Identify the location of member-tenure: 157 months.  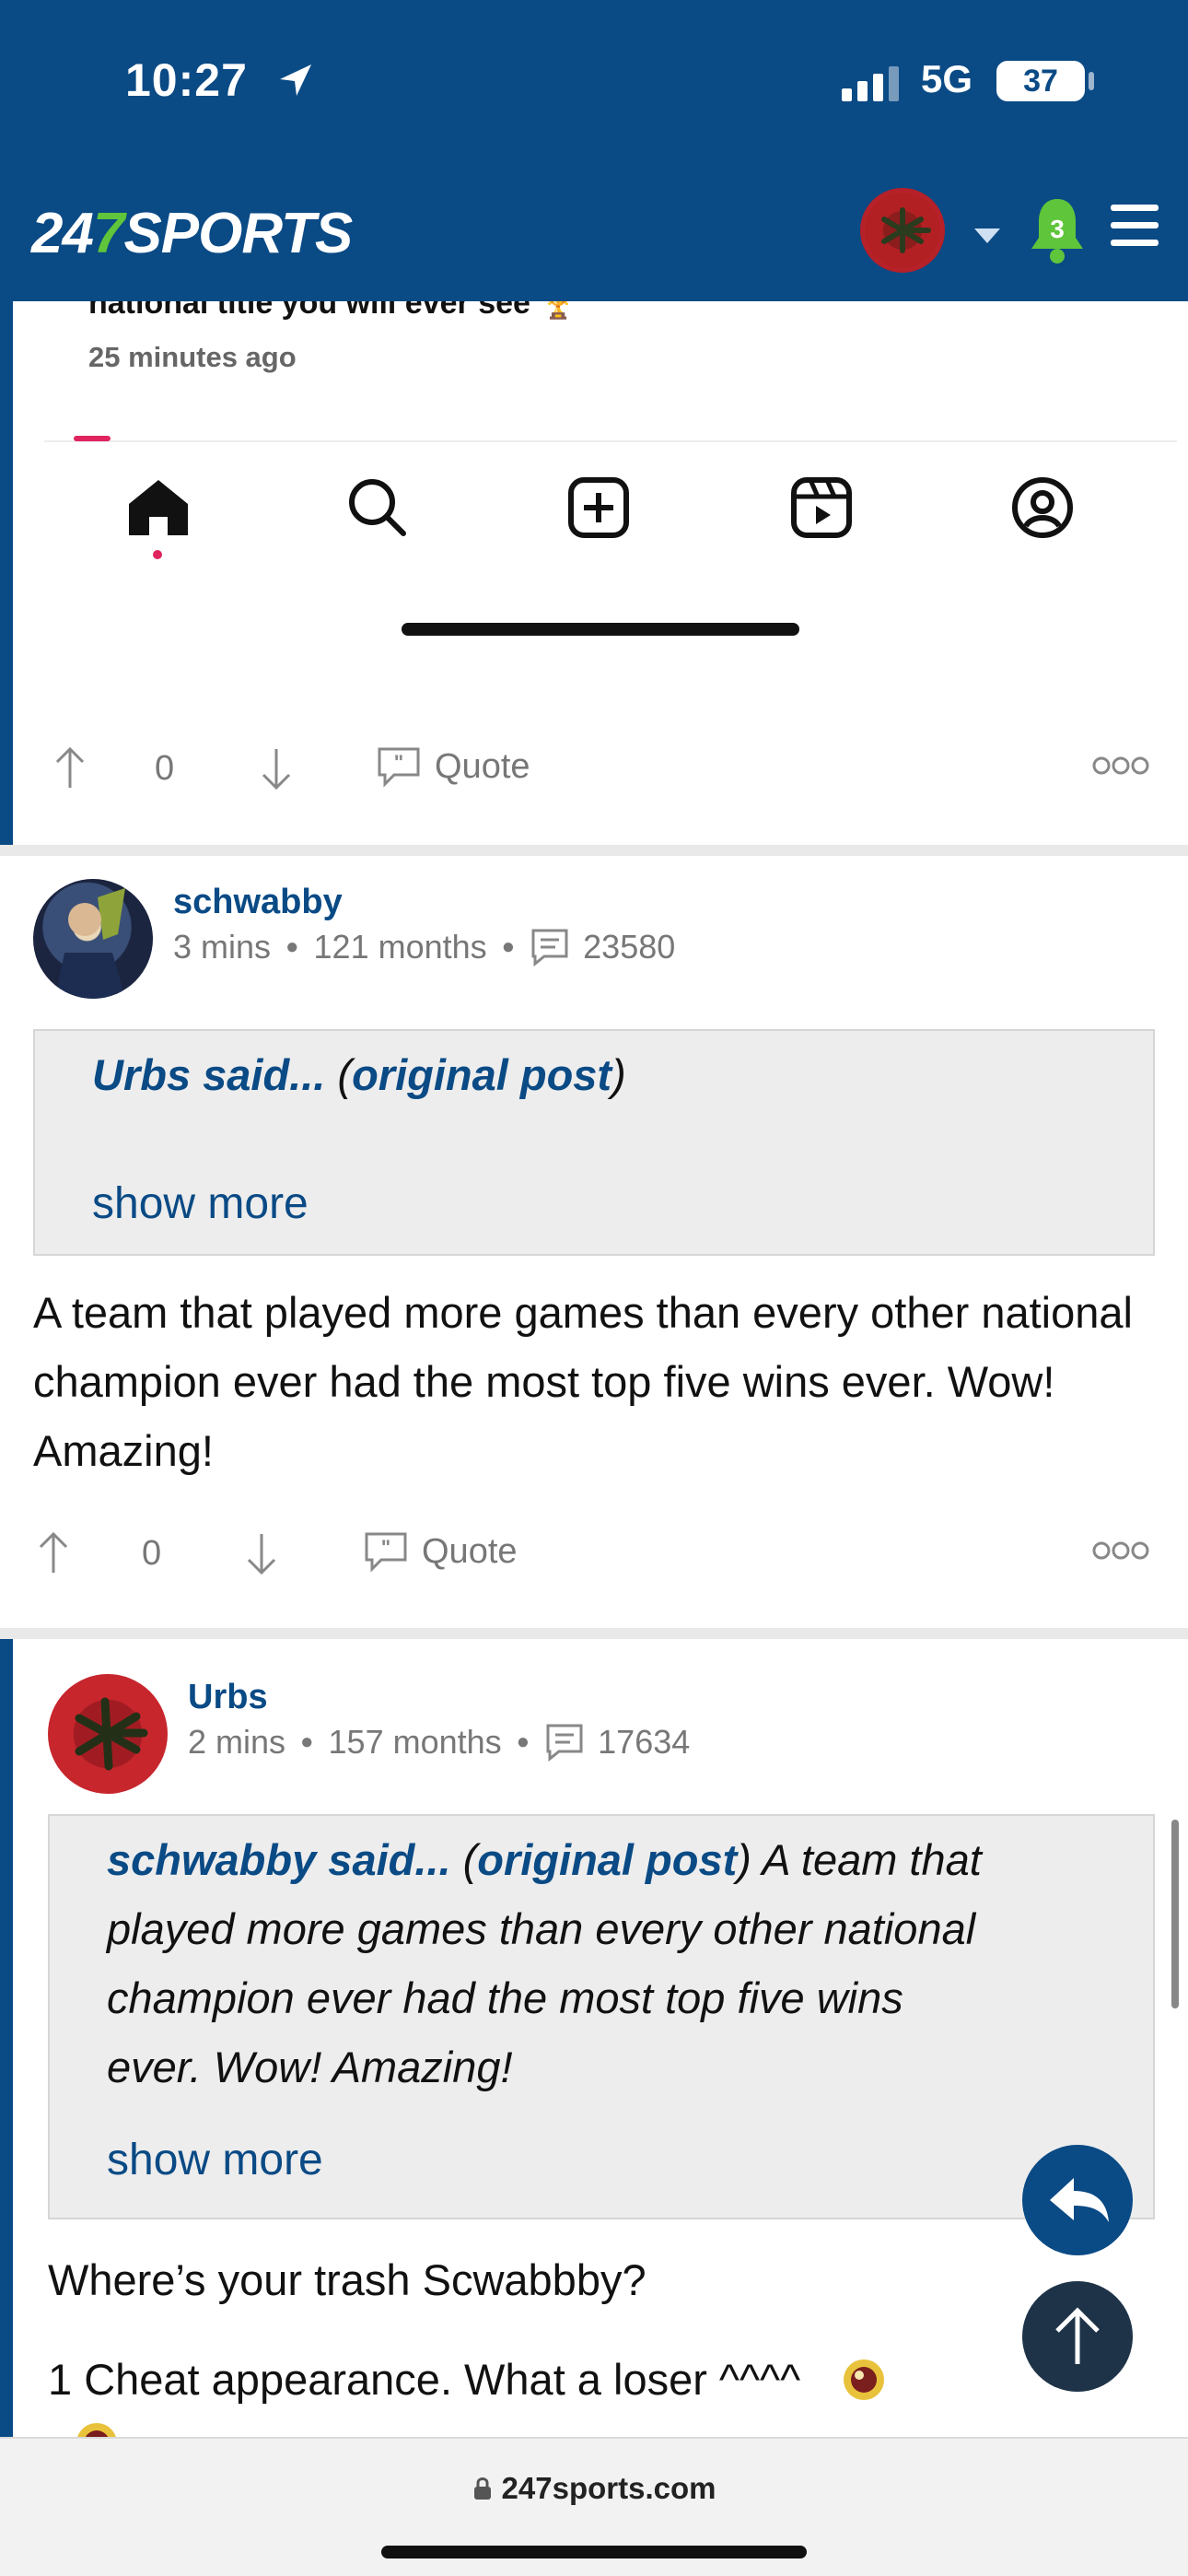
(415, 1742).